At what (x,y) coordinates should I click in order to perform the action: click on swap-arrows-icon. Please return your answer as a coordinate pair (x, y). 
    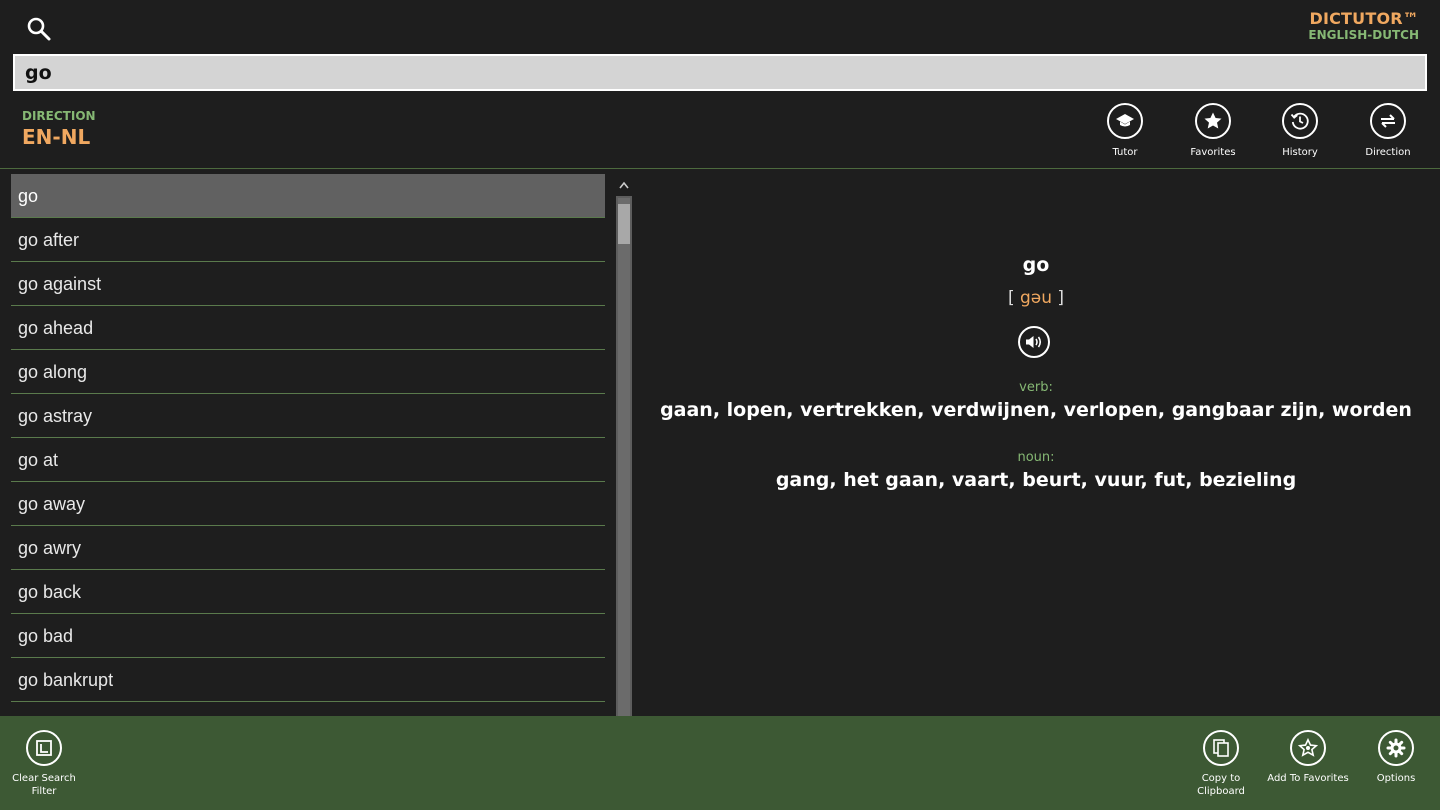
    Looking at the image, I should click on (1388, 121).